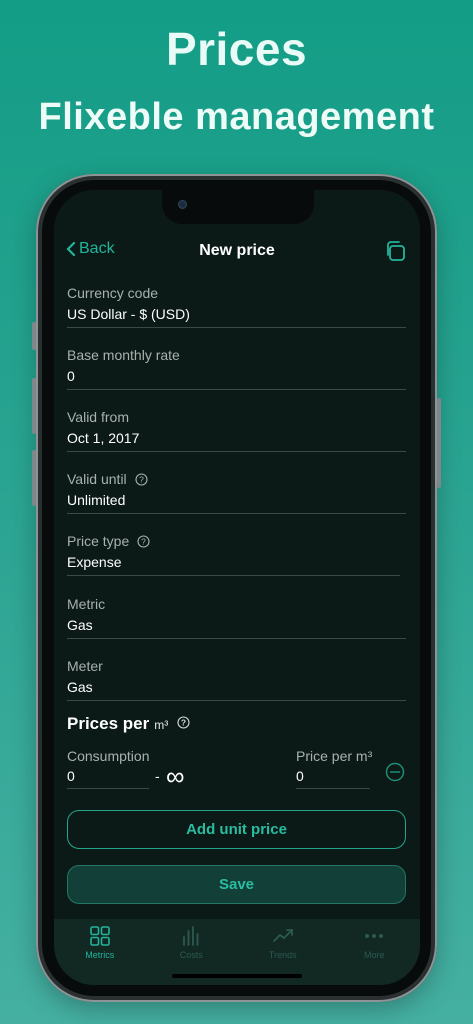  I want to click on field-label: Valid until, so click(97, 479).